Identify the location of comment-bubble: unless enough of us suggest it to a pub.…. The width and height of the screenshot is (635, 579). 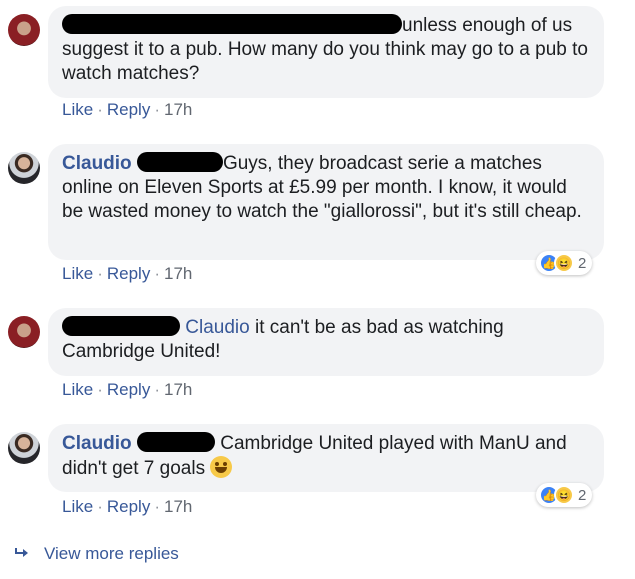
(326, 52).